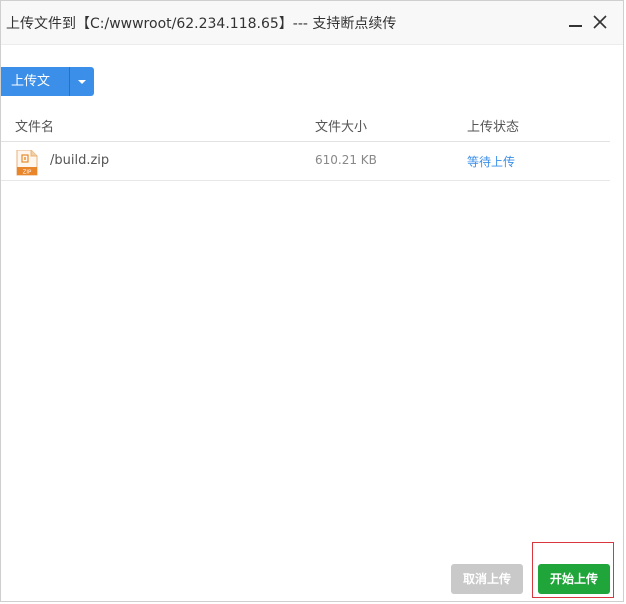 The image size is (626, 604). I want to click on column-header-name: 文件名, so click(35, 127).